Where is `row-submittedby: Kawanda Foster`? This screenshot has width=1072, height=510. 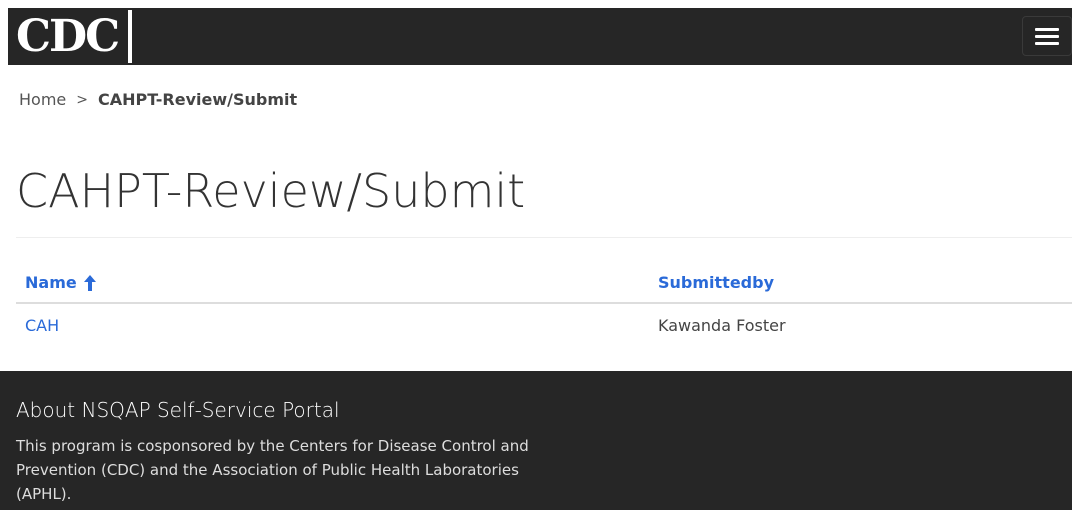 row-submittedby: Kawanda Foster is located at coordinates (722, 325).